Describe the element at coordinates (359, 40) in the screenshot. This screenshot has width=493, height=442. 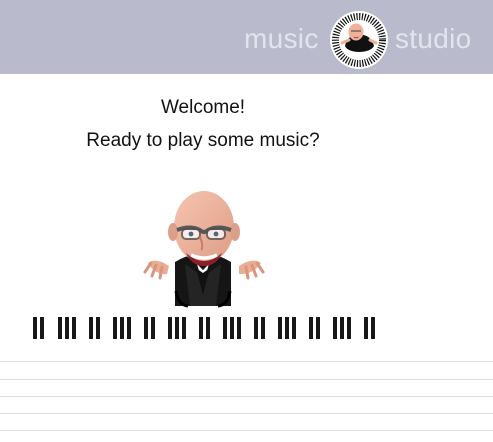
I see `piano-keyboard-logo-icon` at that location.